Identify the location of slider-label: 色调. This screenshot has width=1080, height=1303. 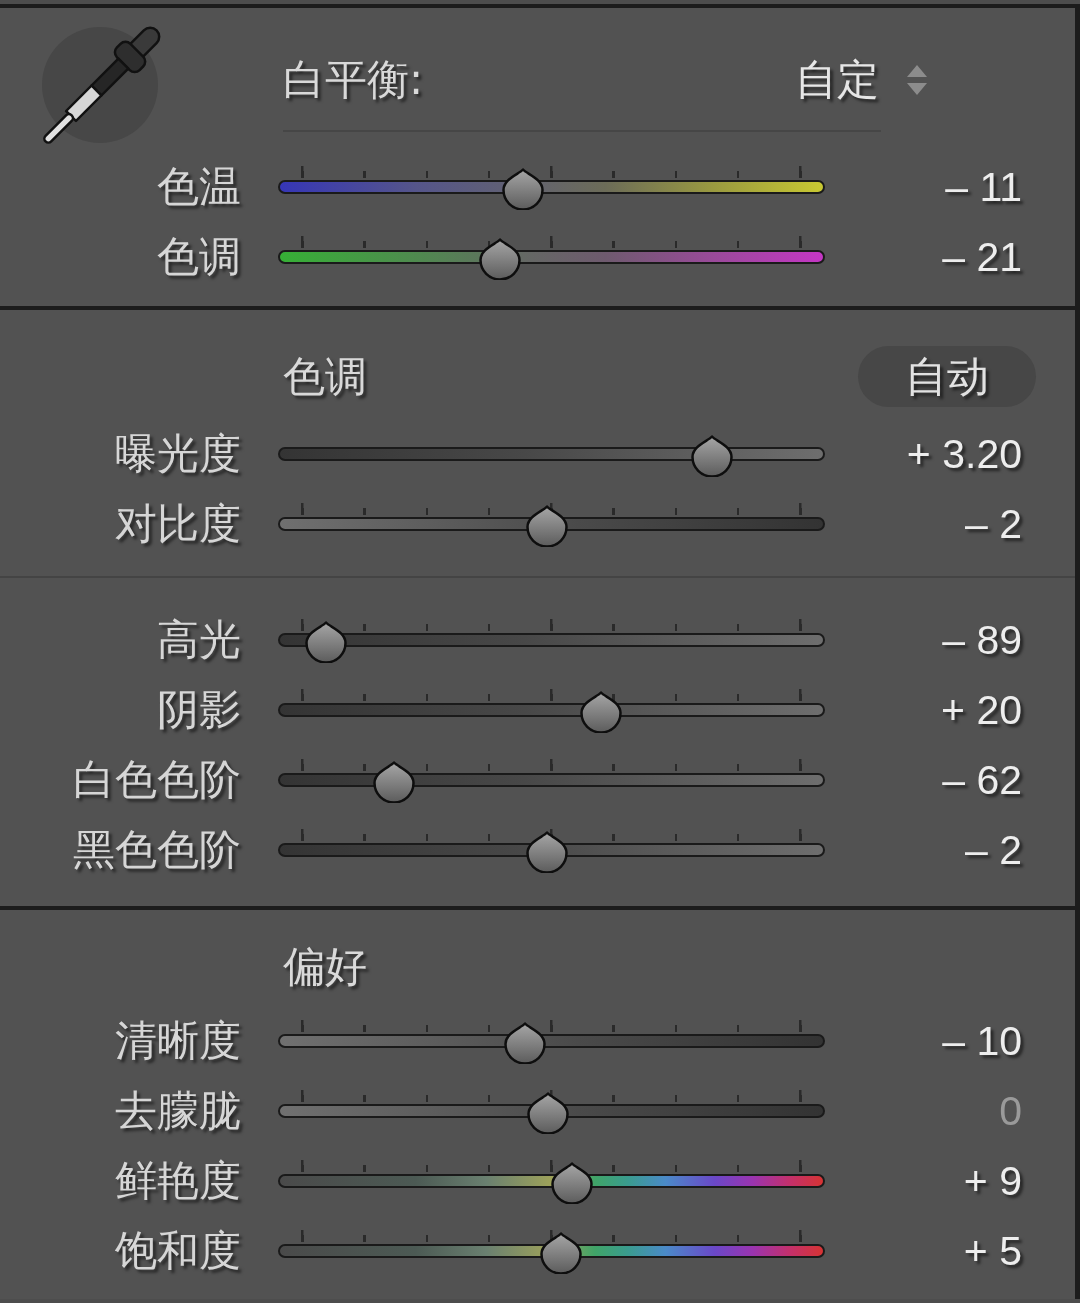
(199, 257).